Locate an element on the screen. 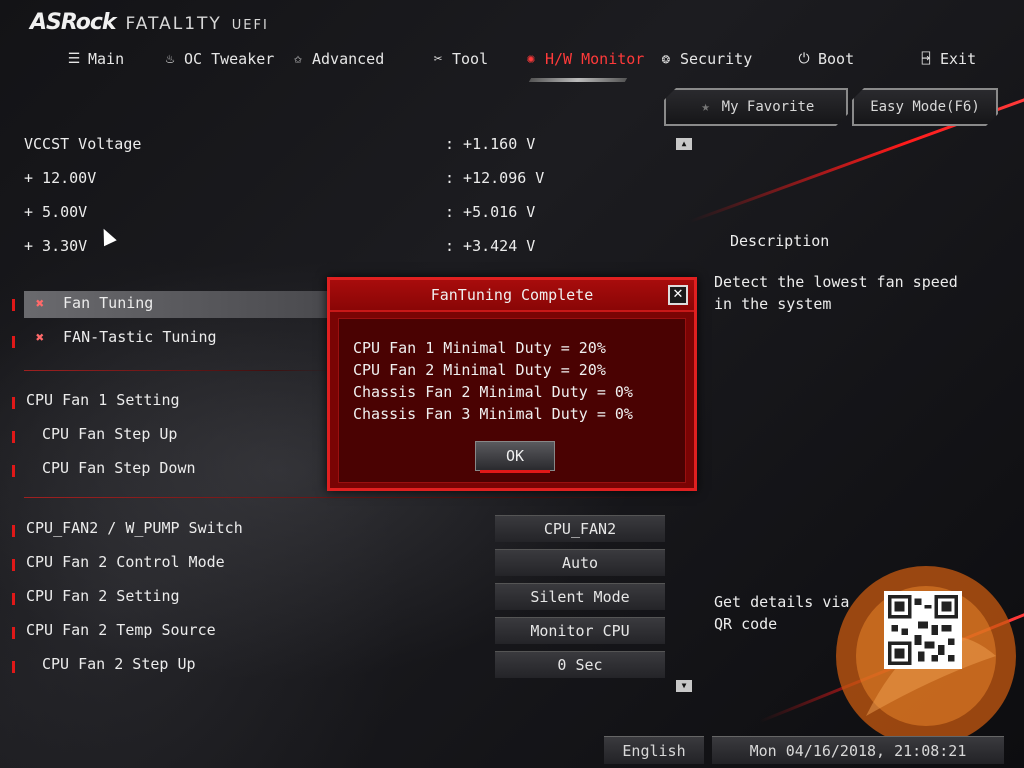 The image size is (1024, 768). my-favorite-button: ★ My Favorite is located at coordinates (756, 107).